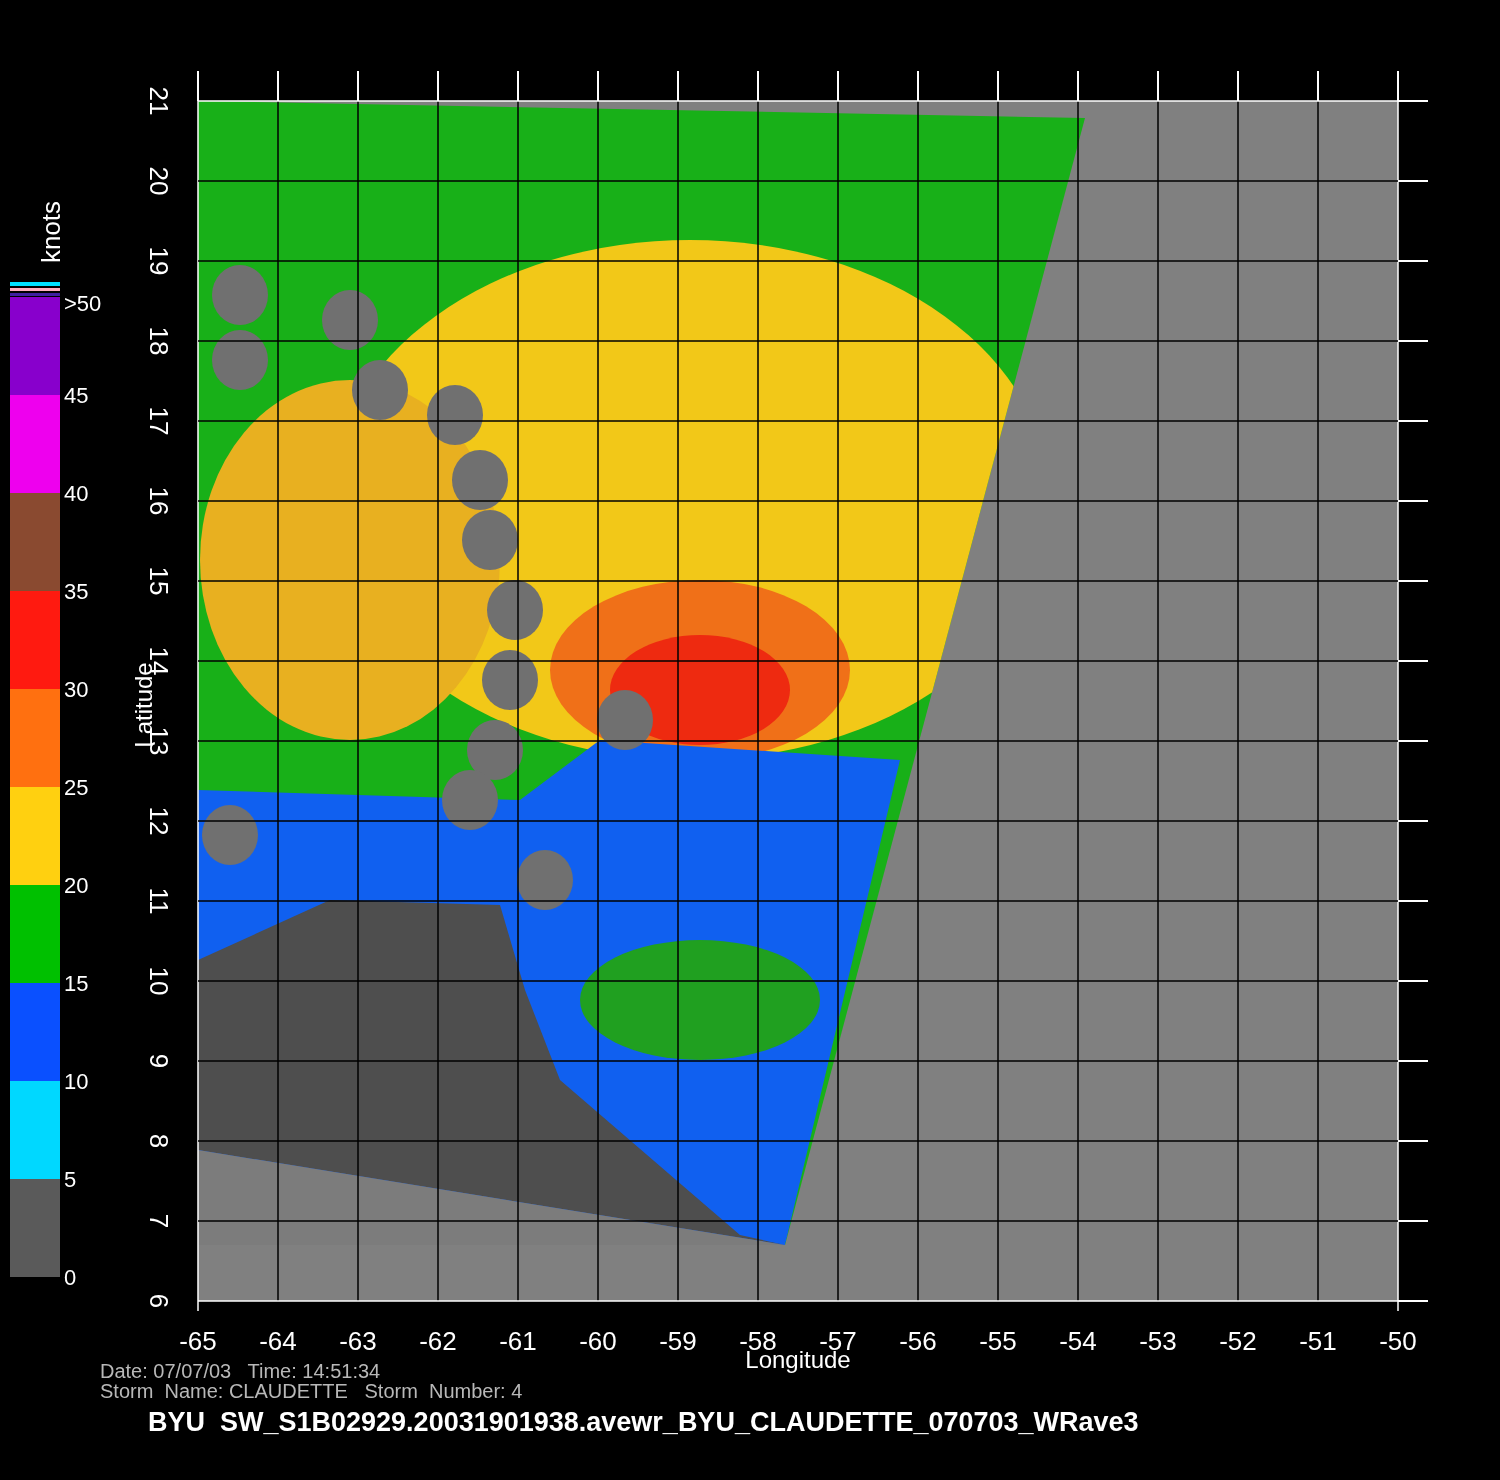 The height and width of the screenshot is (1480, 1500). What do you see at coordinates (35, 289) in the screenshot?
I see `legend-cap-drawing` at bounding box center [35, 289].